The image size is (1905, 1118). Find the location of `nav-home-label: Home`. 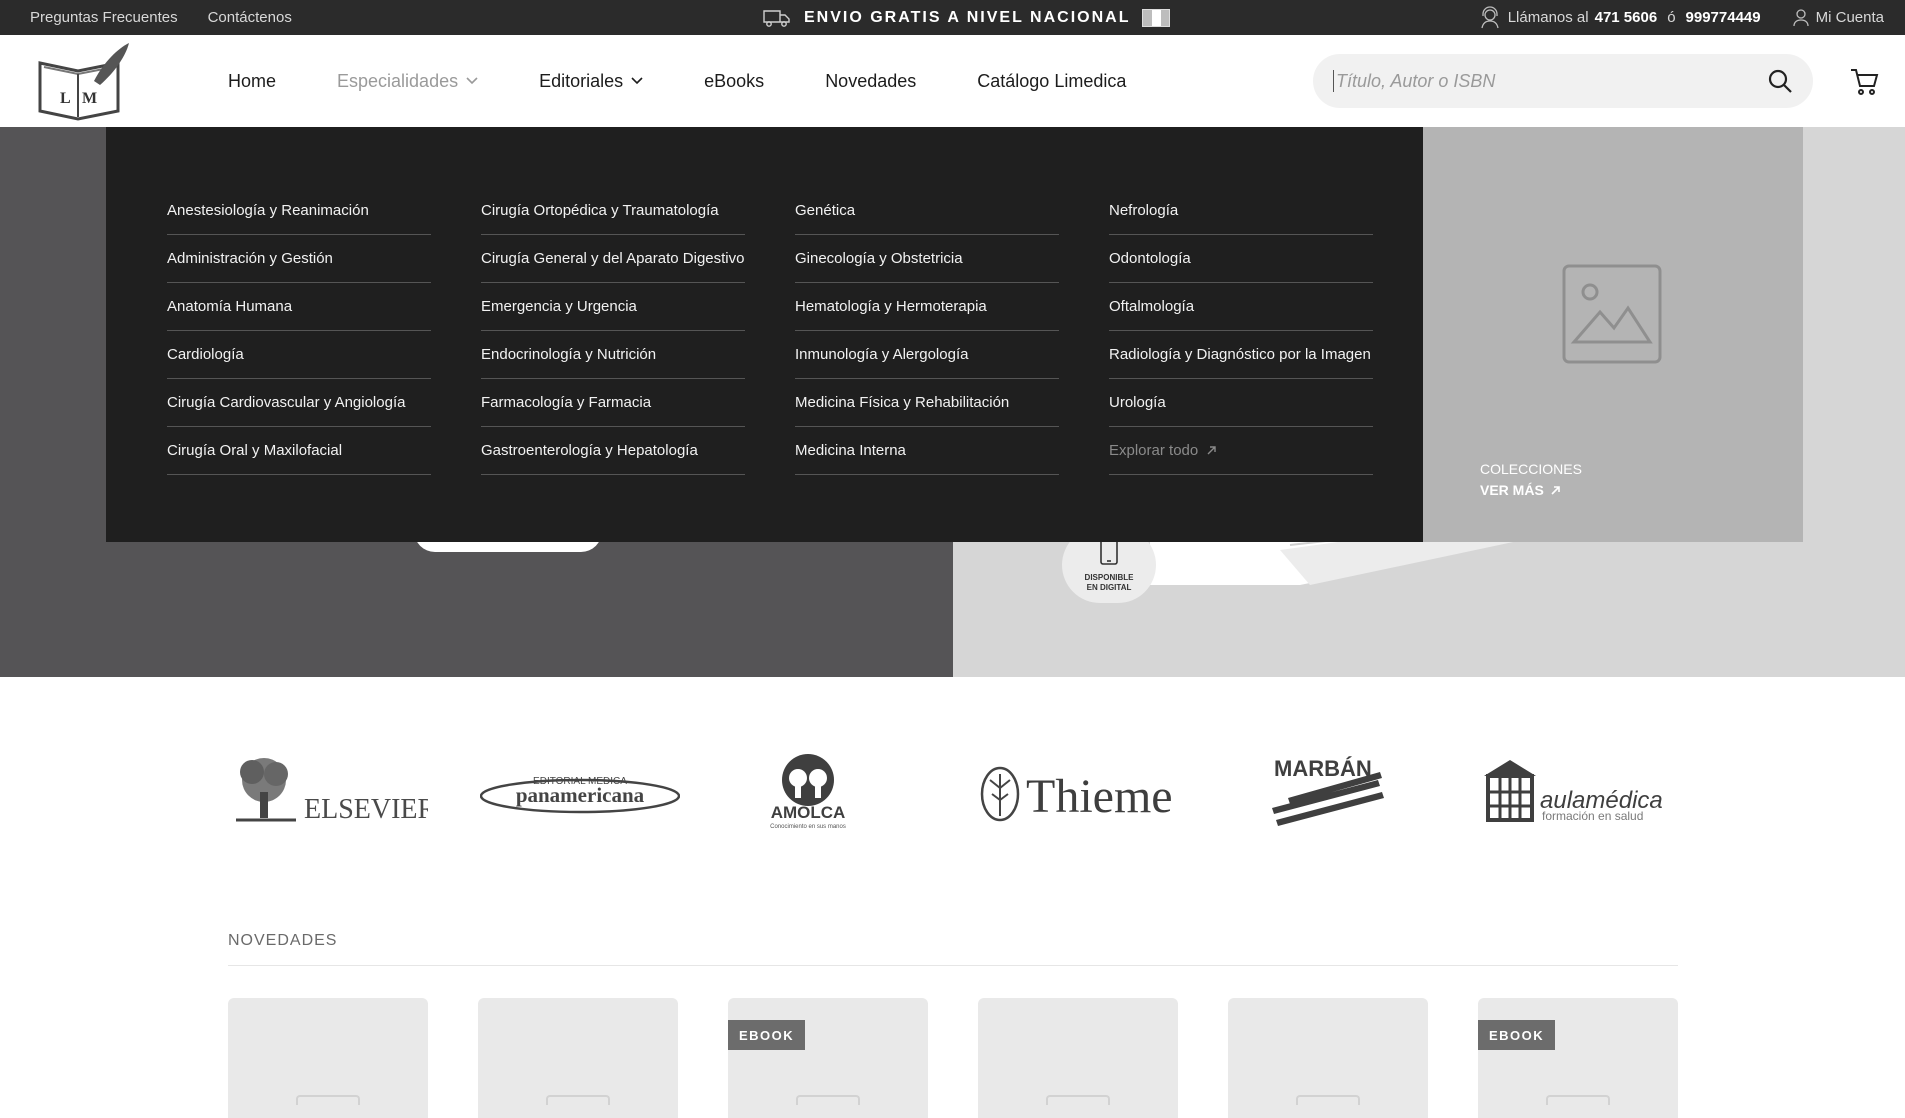

nav-home-label: Home is located at coordinates (252, 80).